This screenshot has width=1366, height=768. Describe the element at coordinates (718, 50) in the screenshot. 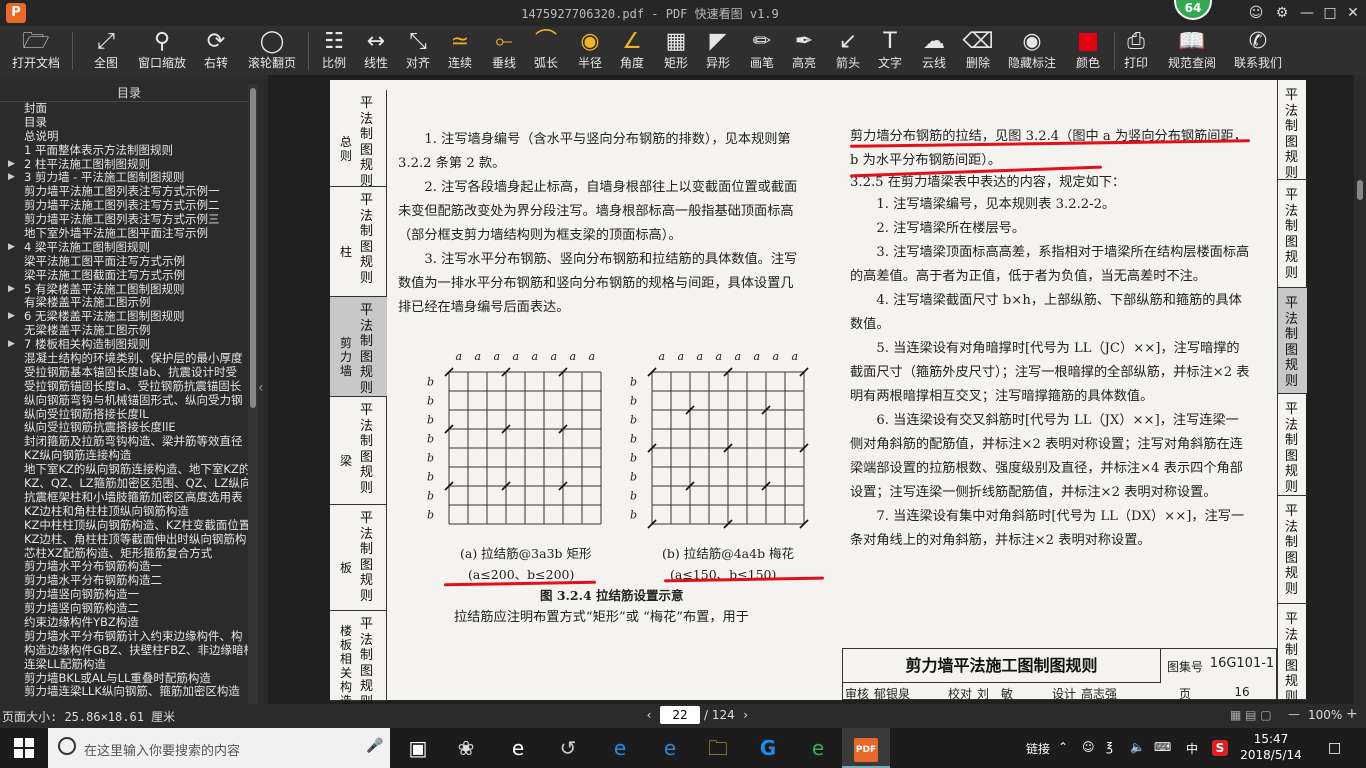

I see `freeform-button: ◤ 异形` at that location.